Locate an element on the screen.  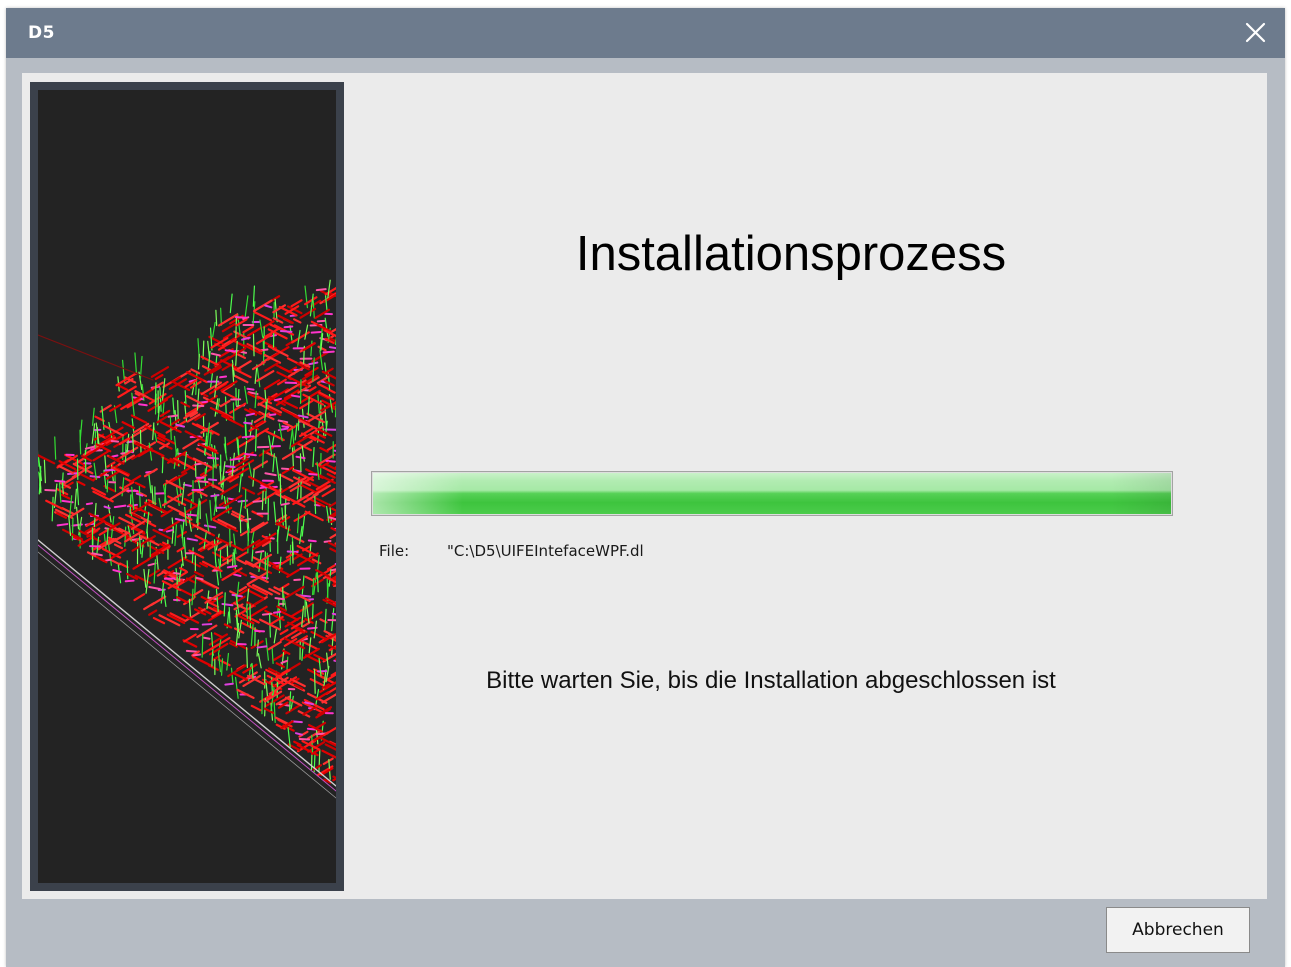
progress-fill is located at coordinates (772, 493).